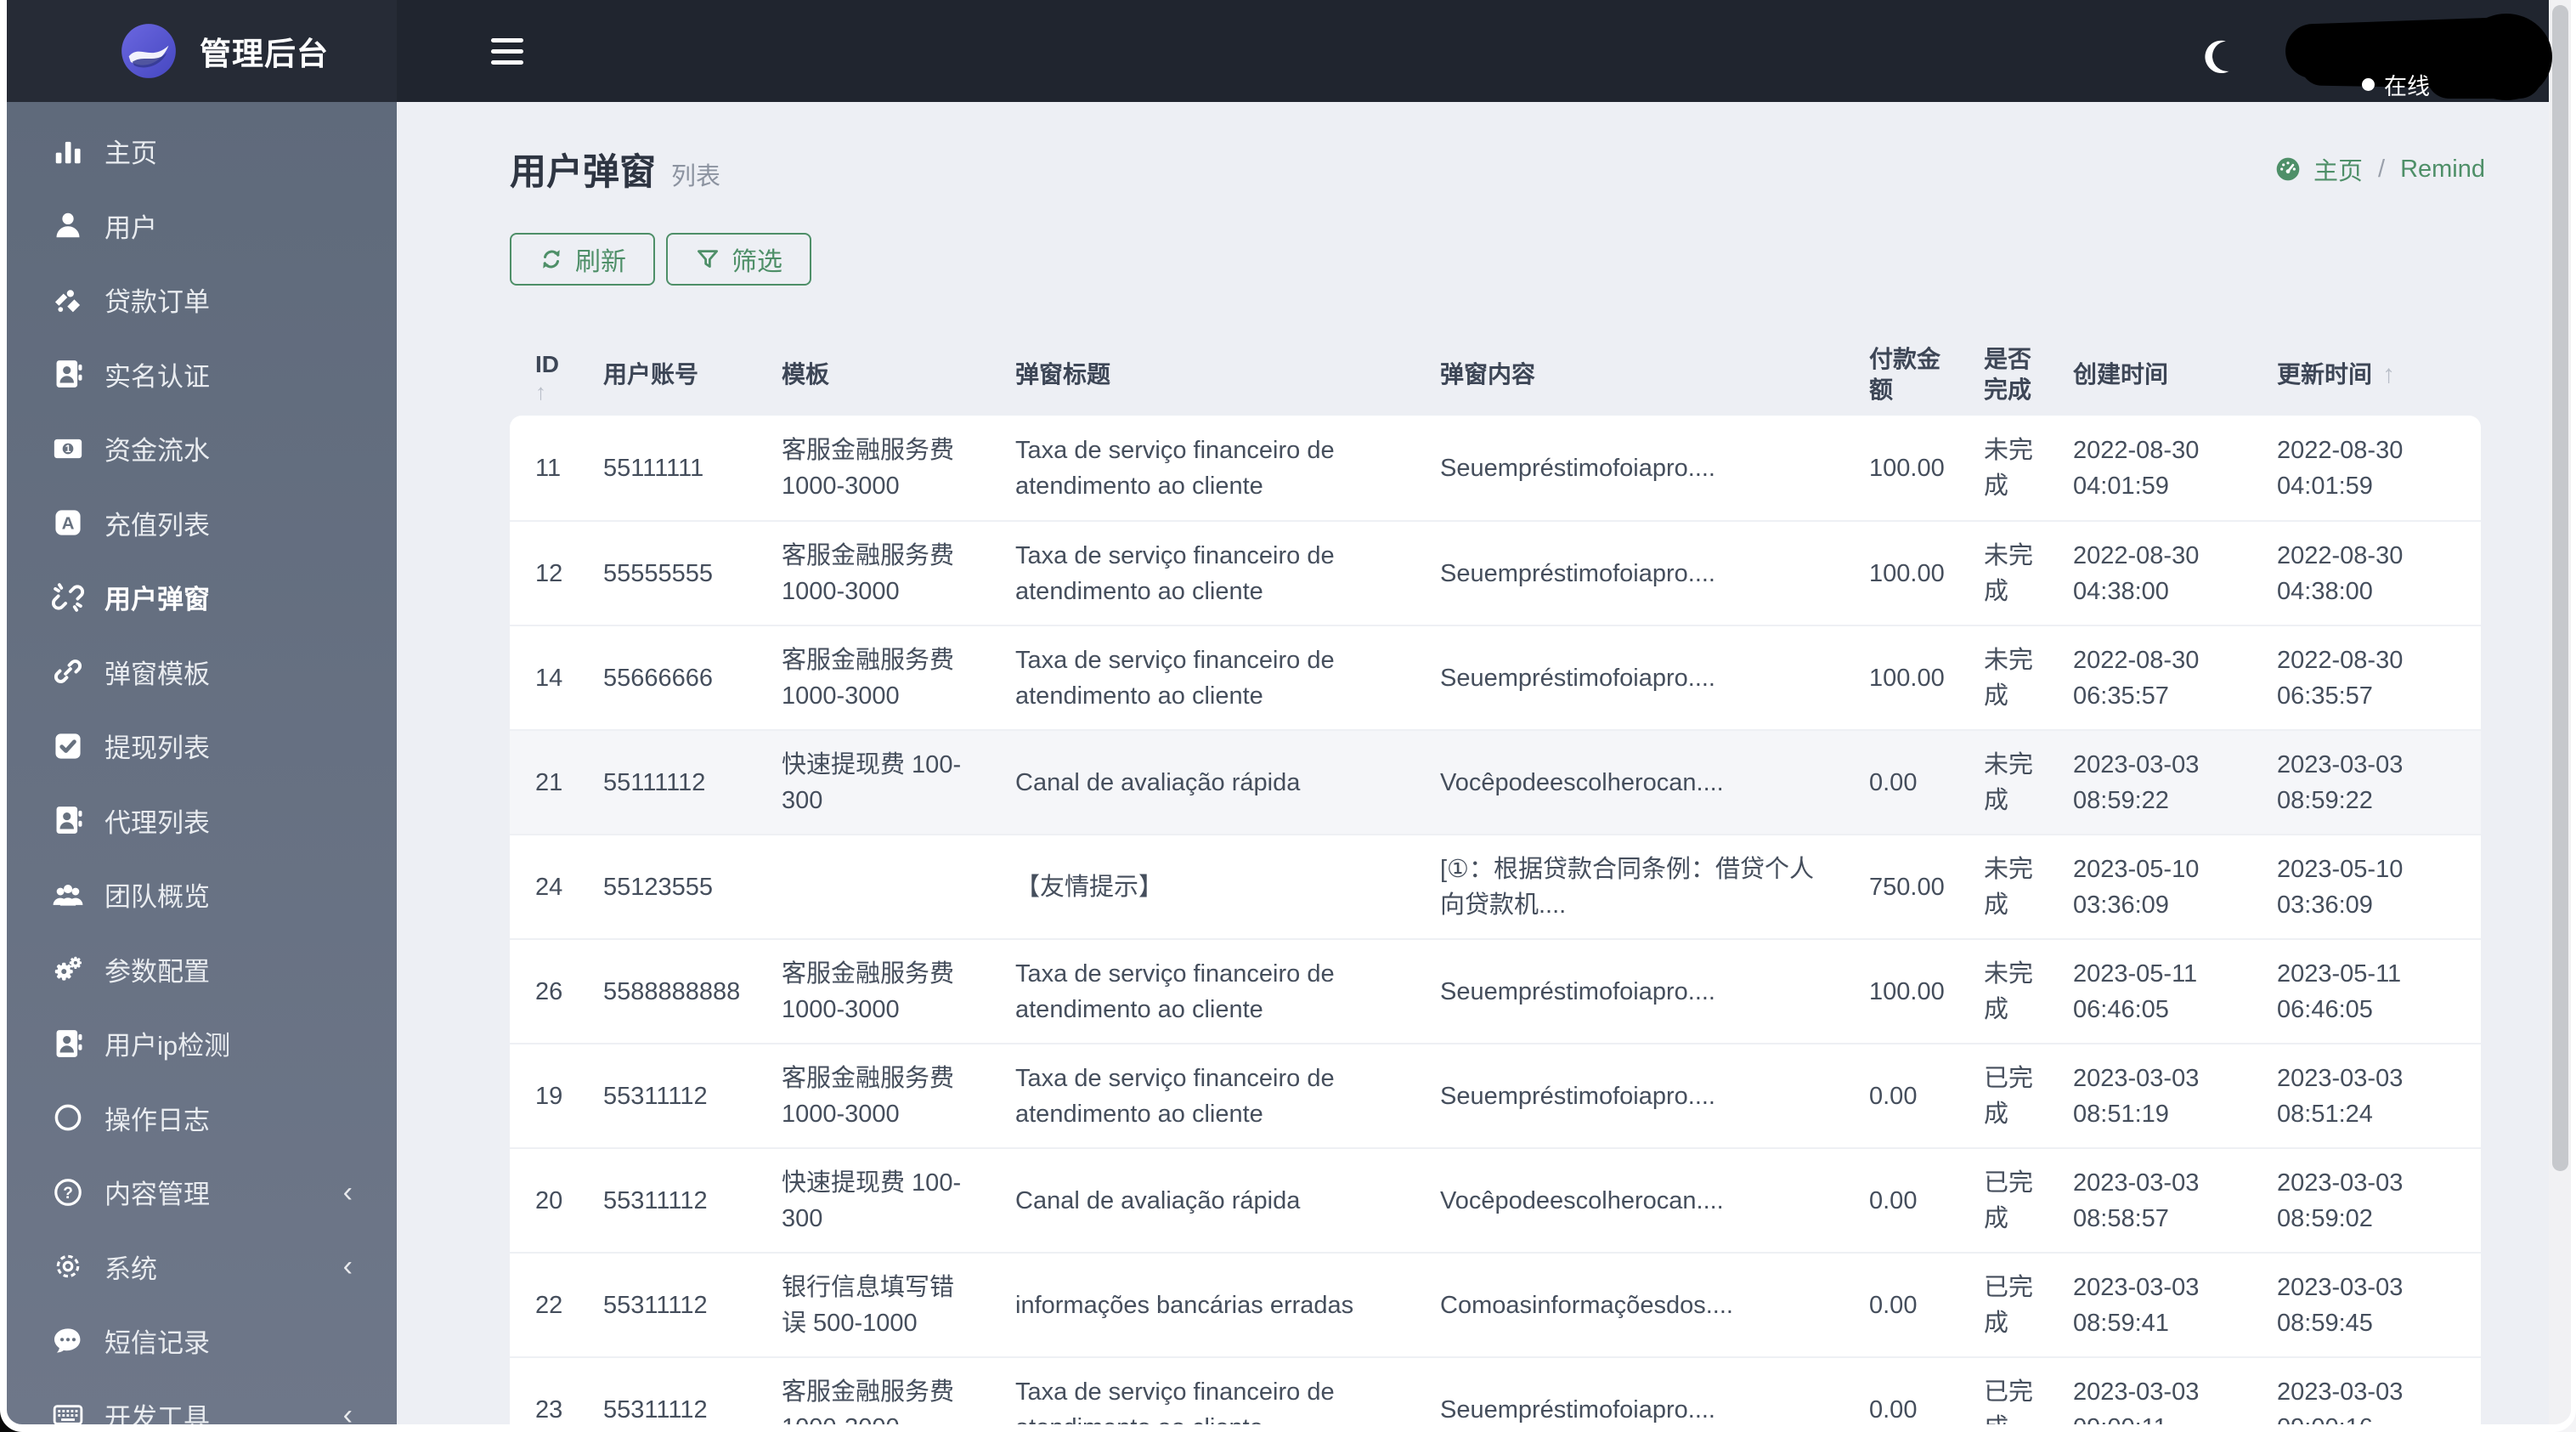 Image resolution: width=2576 pixels, height=1432 pixels. Describe the element at coordinates (2366, 1304) in the screenshot. I see `cell-updated: 2023-03-03 08:59:45` at that location.